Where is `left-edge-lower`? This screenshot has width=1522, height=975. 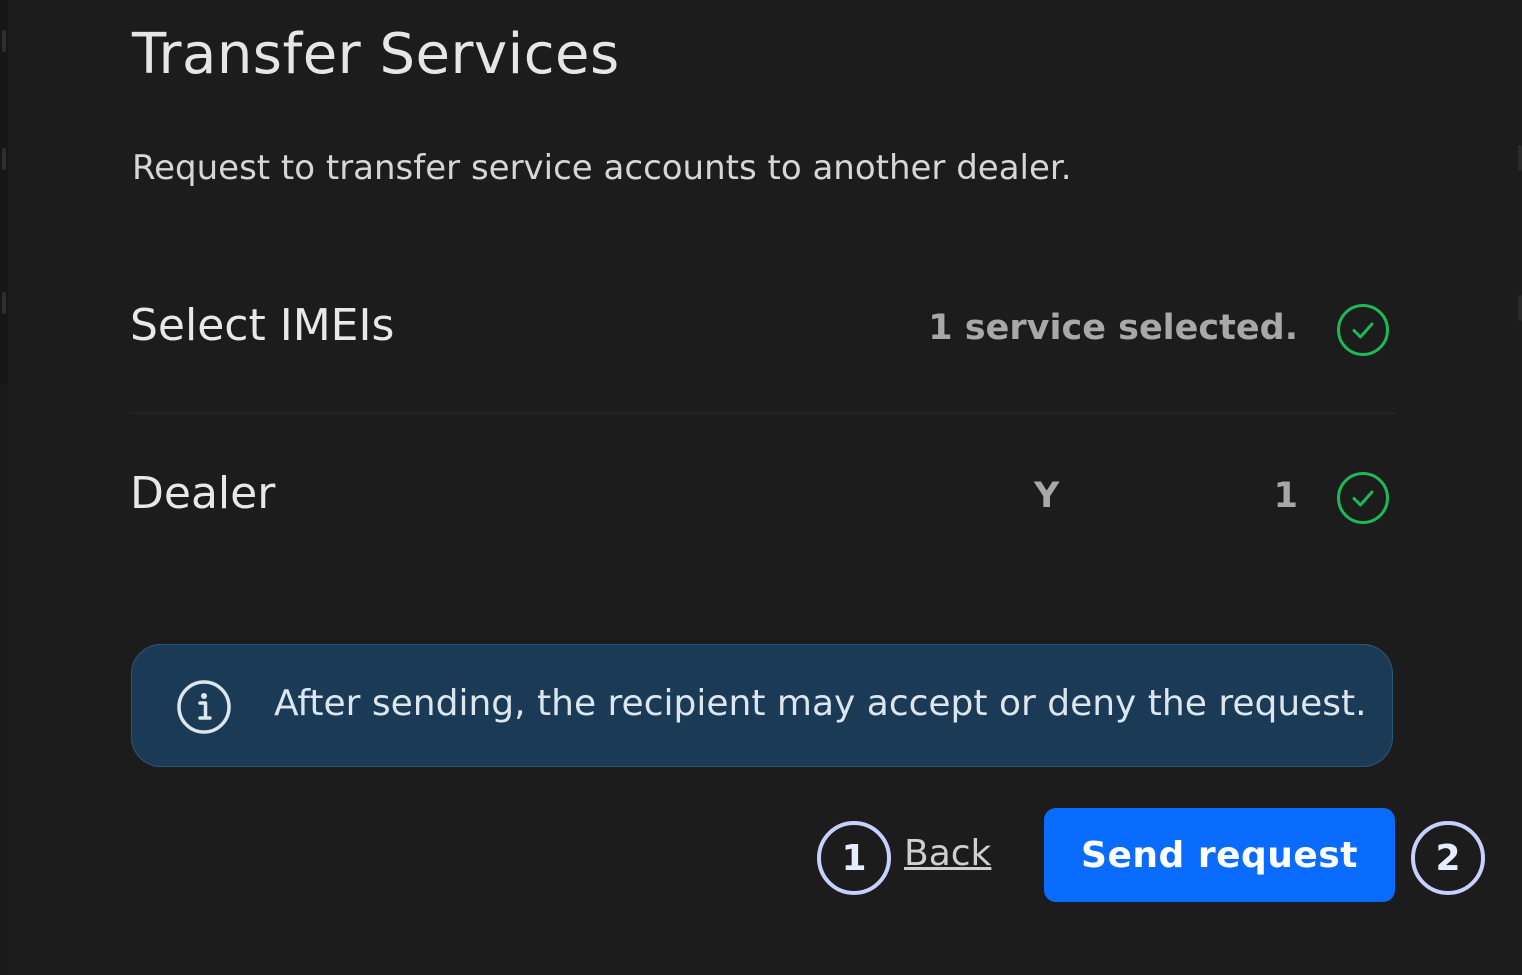
left-edge-lower is located at coordinates (4, 680).